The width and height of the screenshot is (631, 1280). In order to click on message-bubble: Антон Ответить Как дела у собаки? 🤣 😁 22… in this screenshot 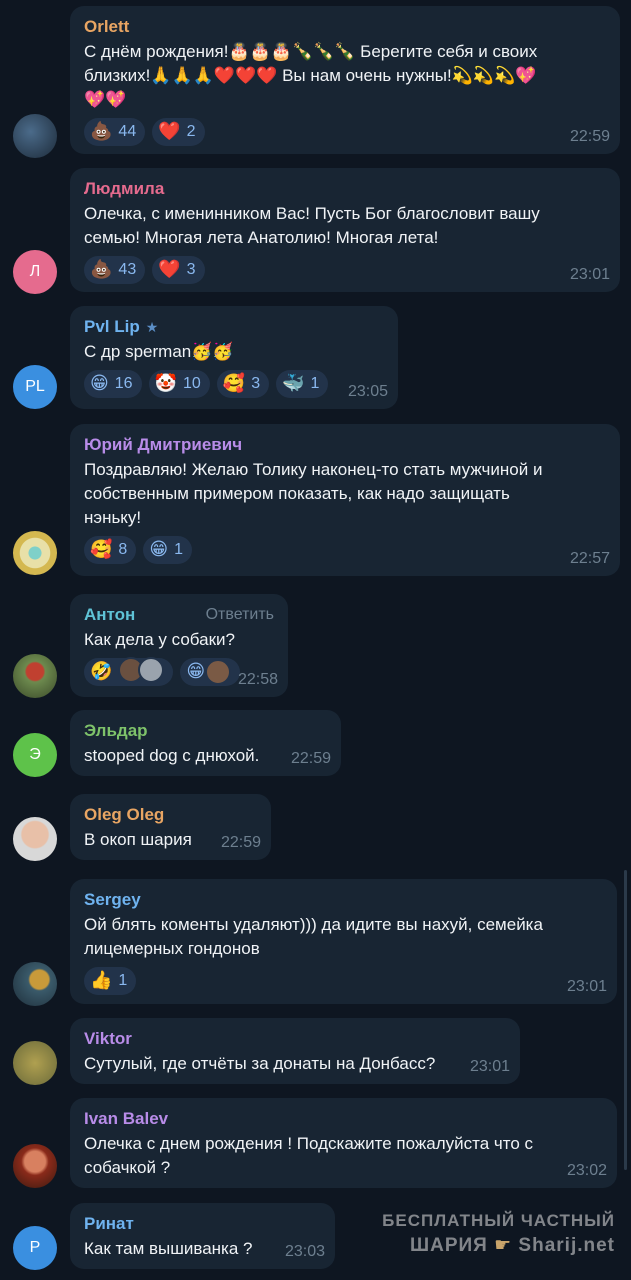, I will do `click(179, 645)`.